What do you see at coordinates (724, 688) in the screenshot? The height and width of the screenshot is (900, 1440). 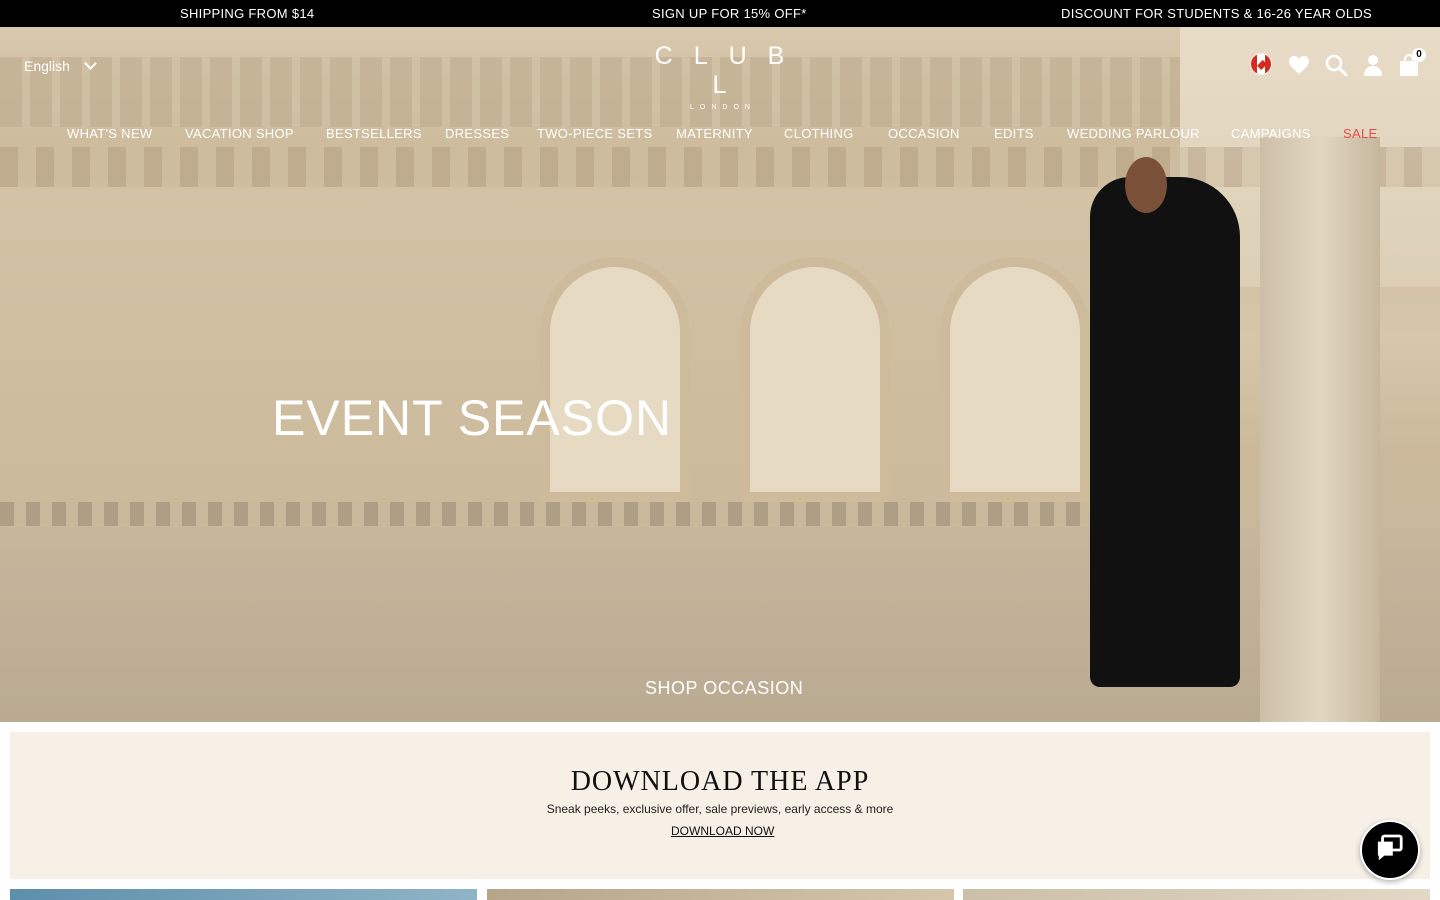 I see `shop-occasion-link: SHOP OCCASION` at bounding box center [724, 688].